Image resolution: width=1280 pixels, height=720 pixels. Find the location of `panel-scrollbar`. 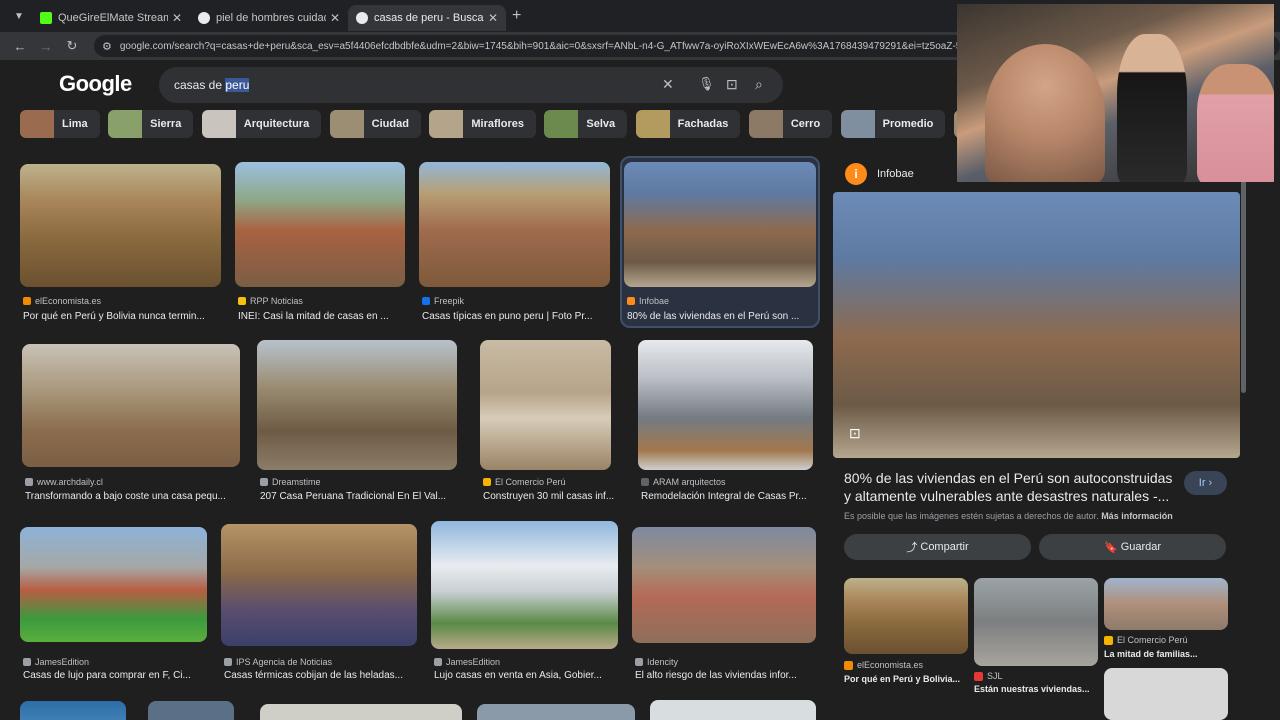

panel-scrollbar is located at coordinates (1243, 286).